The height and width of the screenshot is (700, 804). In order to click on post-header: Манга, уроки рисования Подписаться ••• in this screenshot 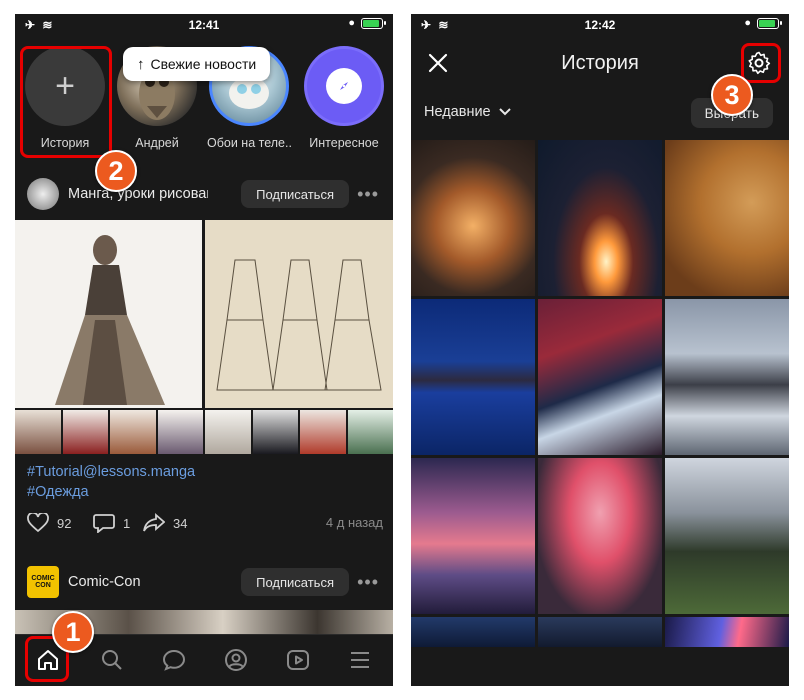, I will do `click(204, 194)`.